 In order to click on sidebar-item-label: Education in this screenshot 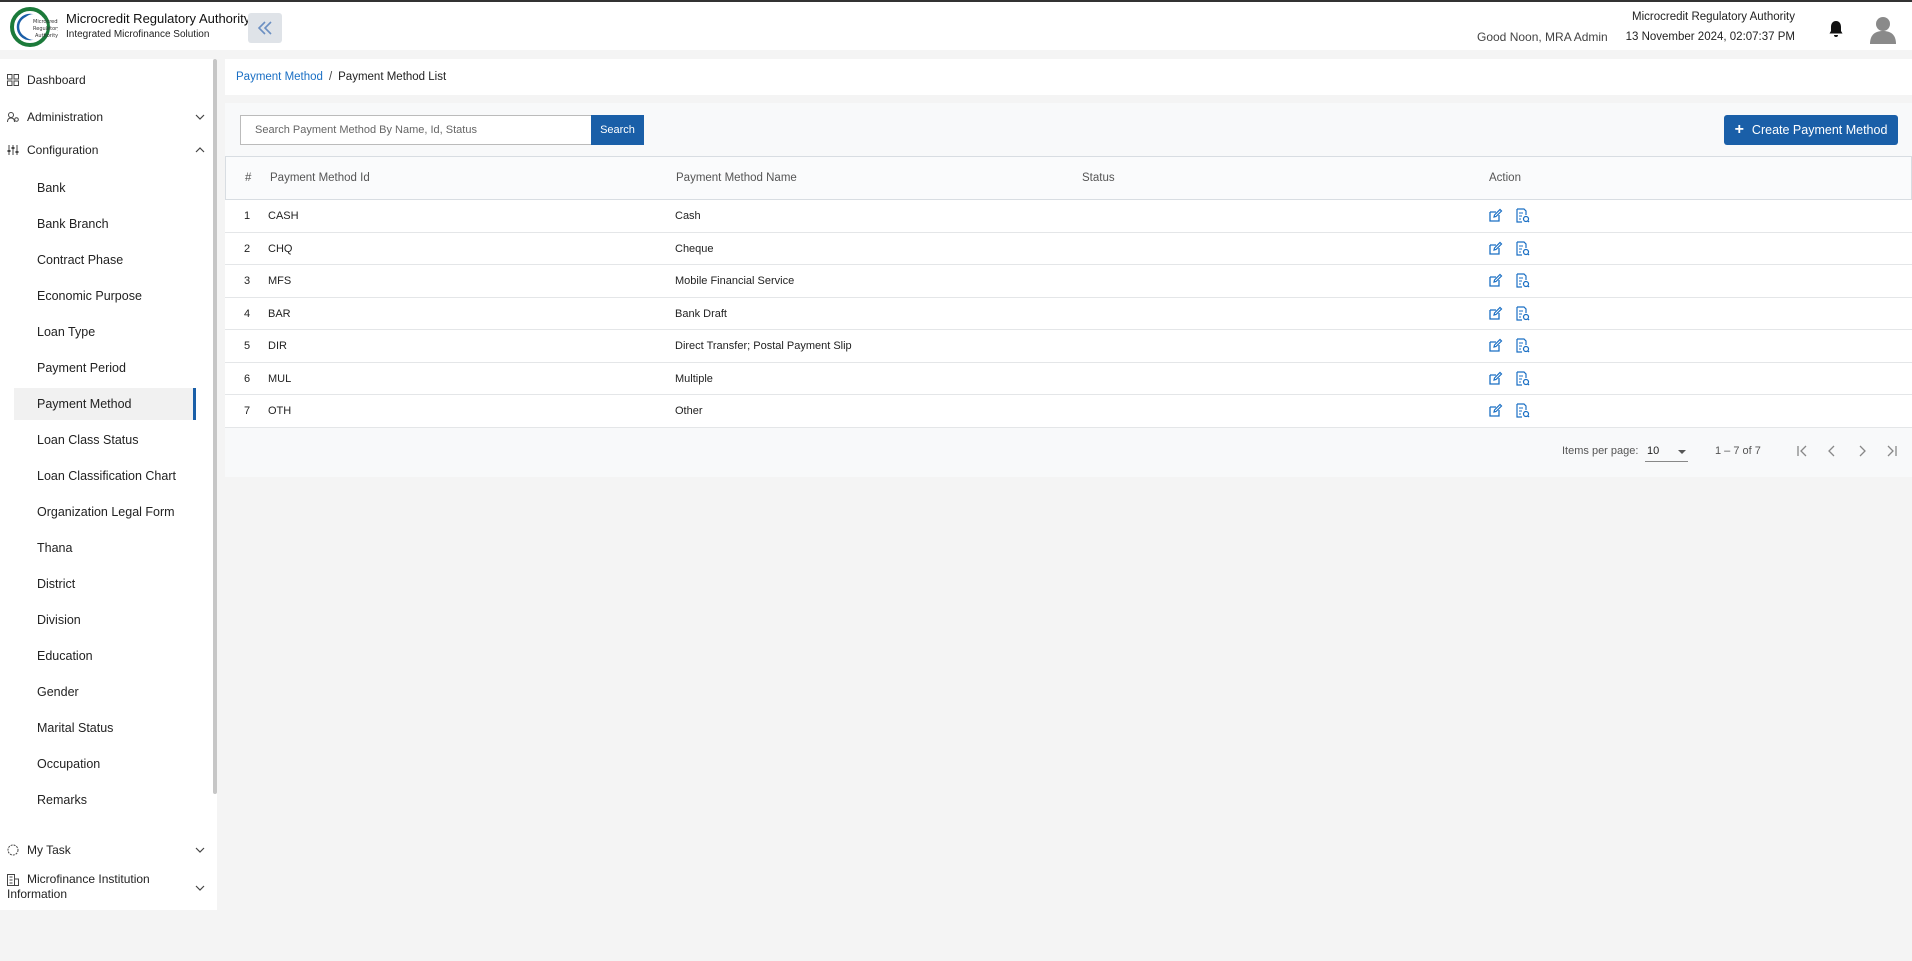, I will do `click(65, 656)`.